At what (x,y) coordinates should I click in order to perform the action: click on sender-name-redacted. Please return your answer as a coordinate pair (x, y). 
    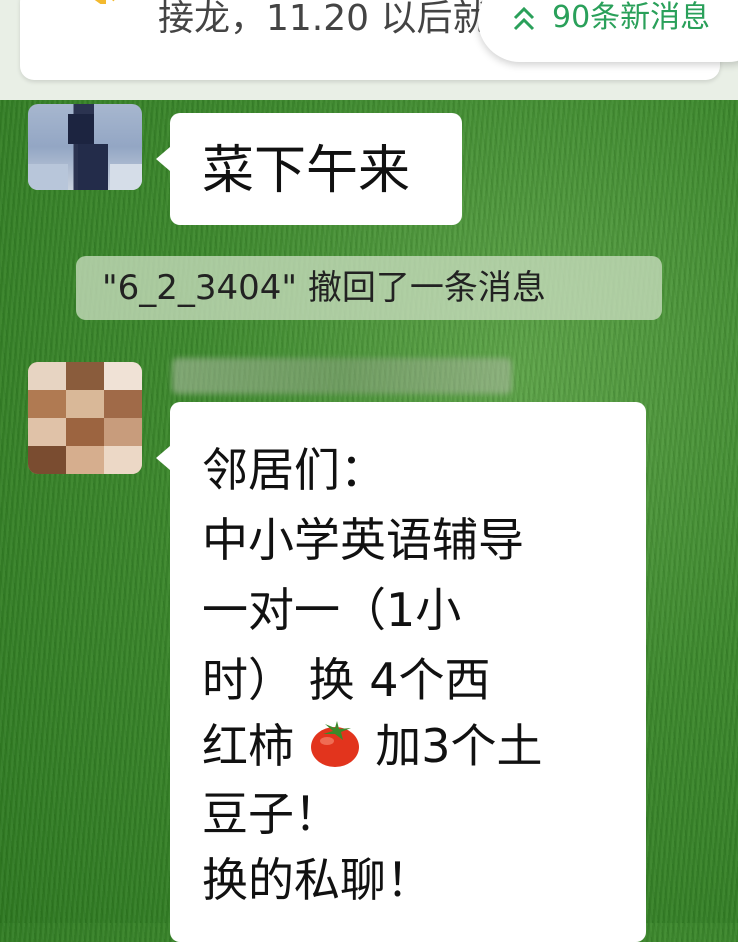
    Looking at the image, I should click on (342, 376).